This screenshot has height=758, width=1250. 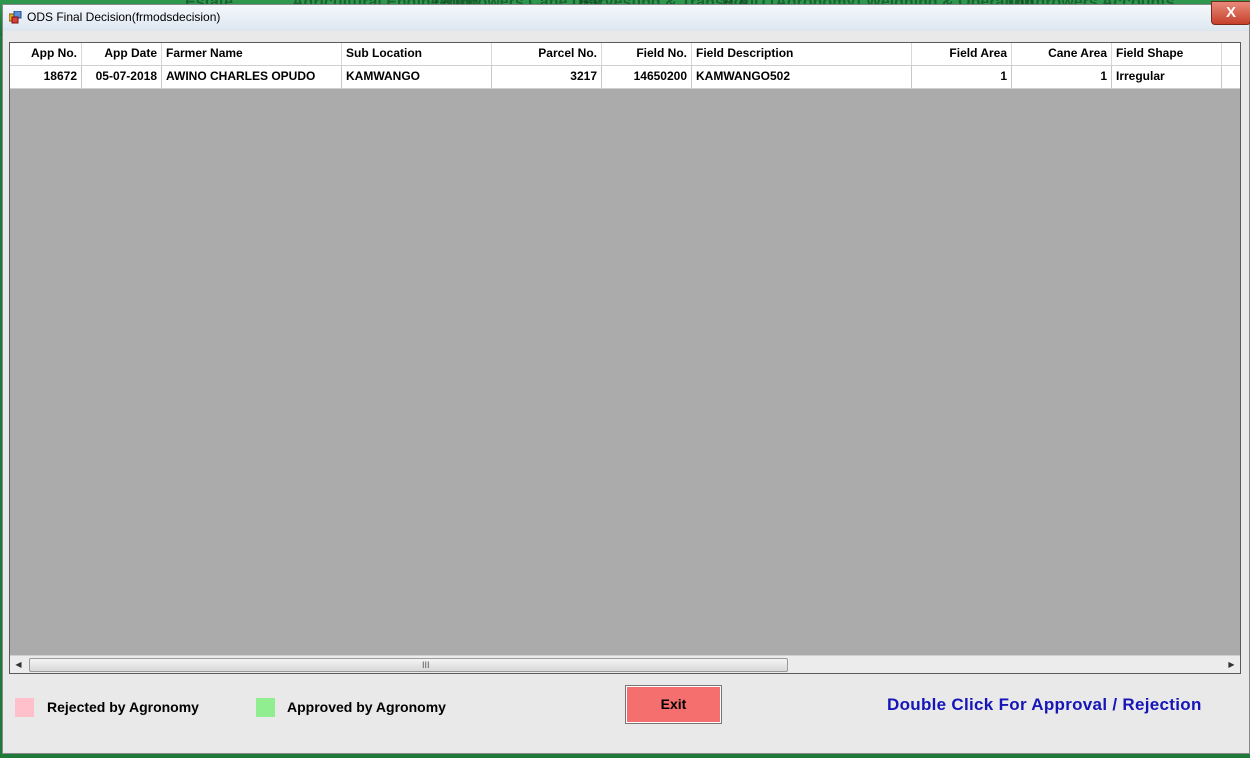 I want to click on rejected-color-swatch, so click(x=24, y=707).